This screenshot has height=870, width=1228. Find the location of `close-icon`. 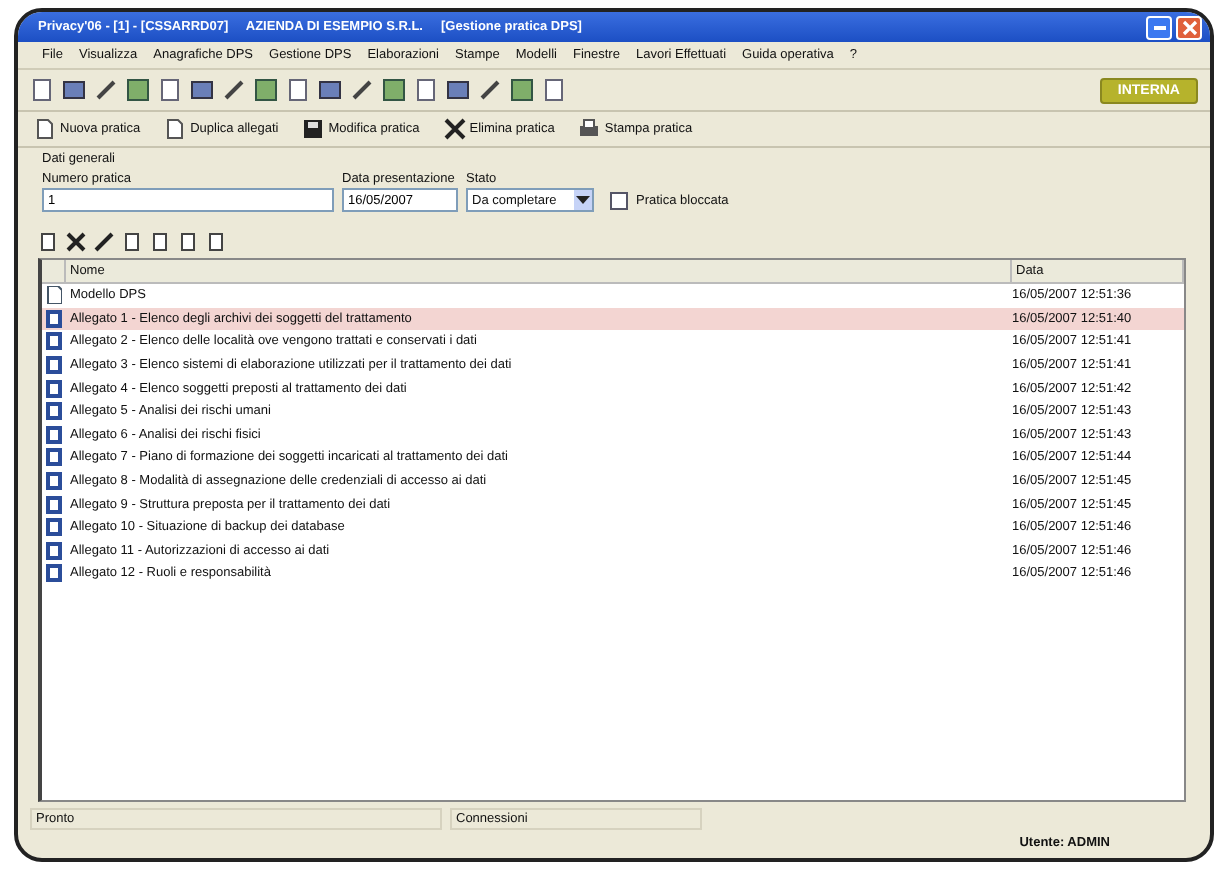

close-icon is located at coordinates (1189, 27).